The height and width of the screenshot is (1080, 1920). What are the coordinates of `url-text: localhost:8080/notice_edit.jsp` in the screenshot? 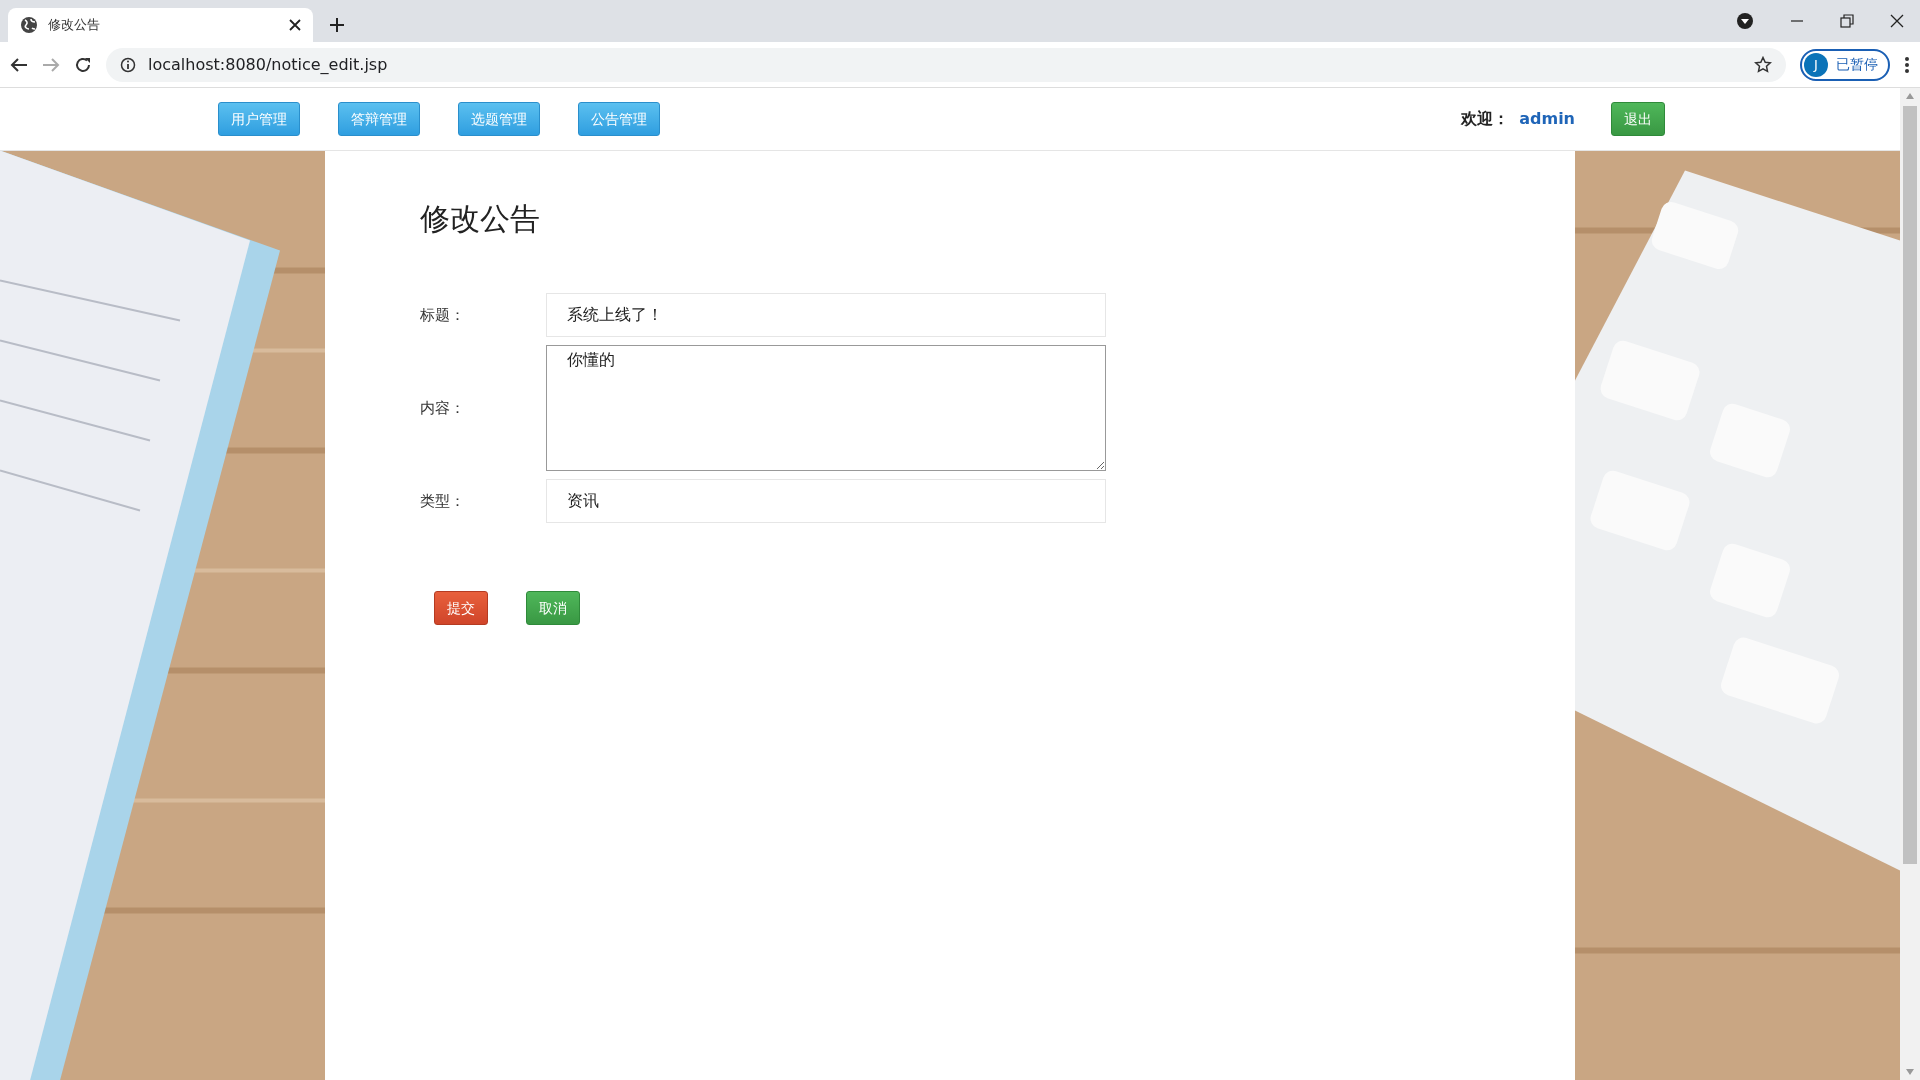 It's located at (268, 64).